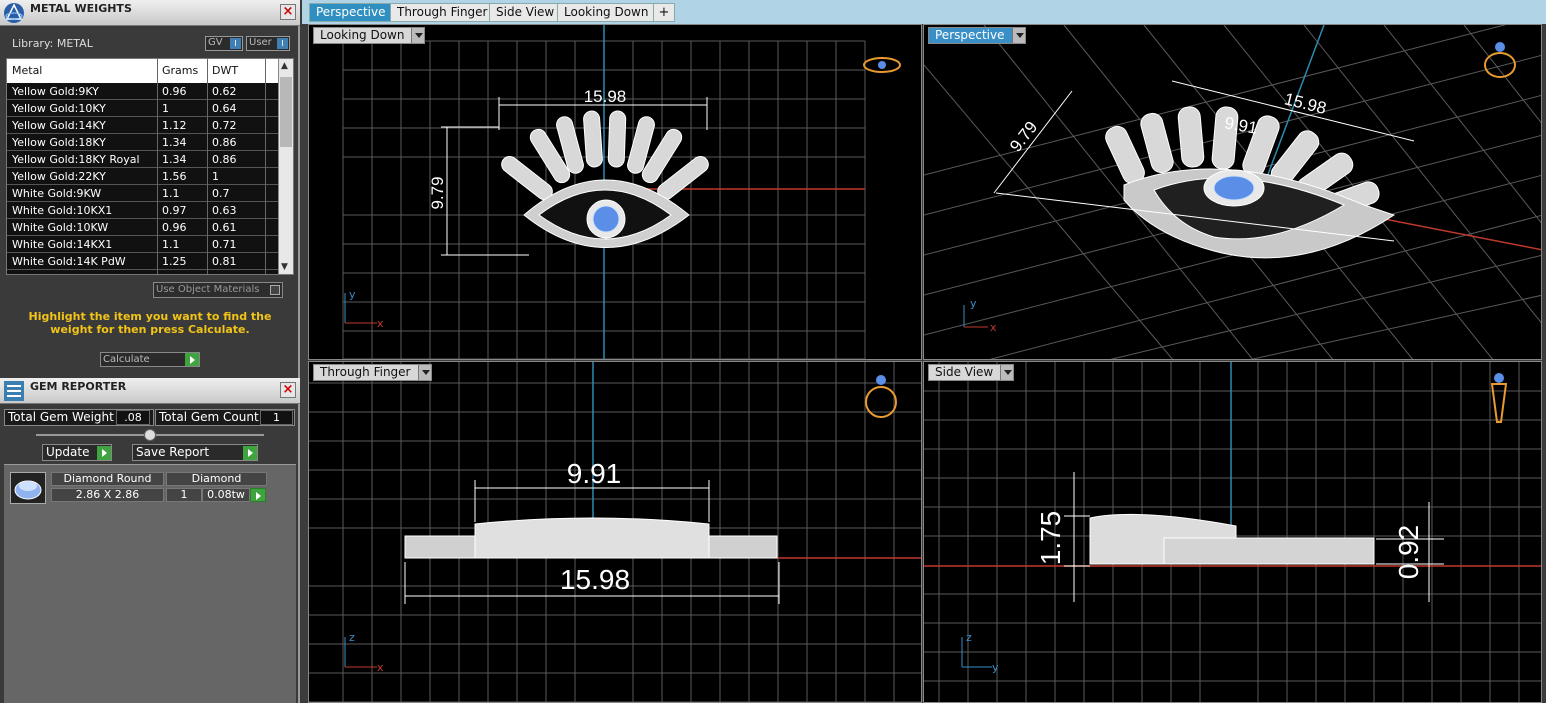 The height and width of the screenshot is (703, 1546). Describe the element at coordinates (165, 108) in the screenshot. I see `grams-cell: 1` at that location.